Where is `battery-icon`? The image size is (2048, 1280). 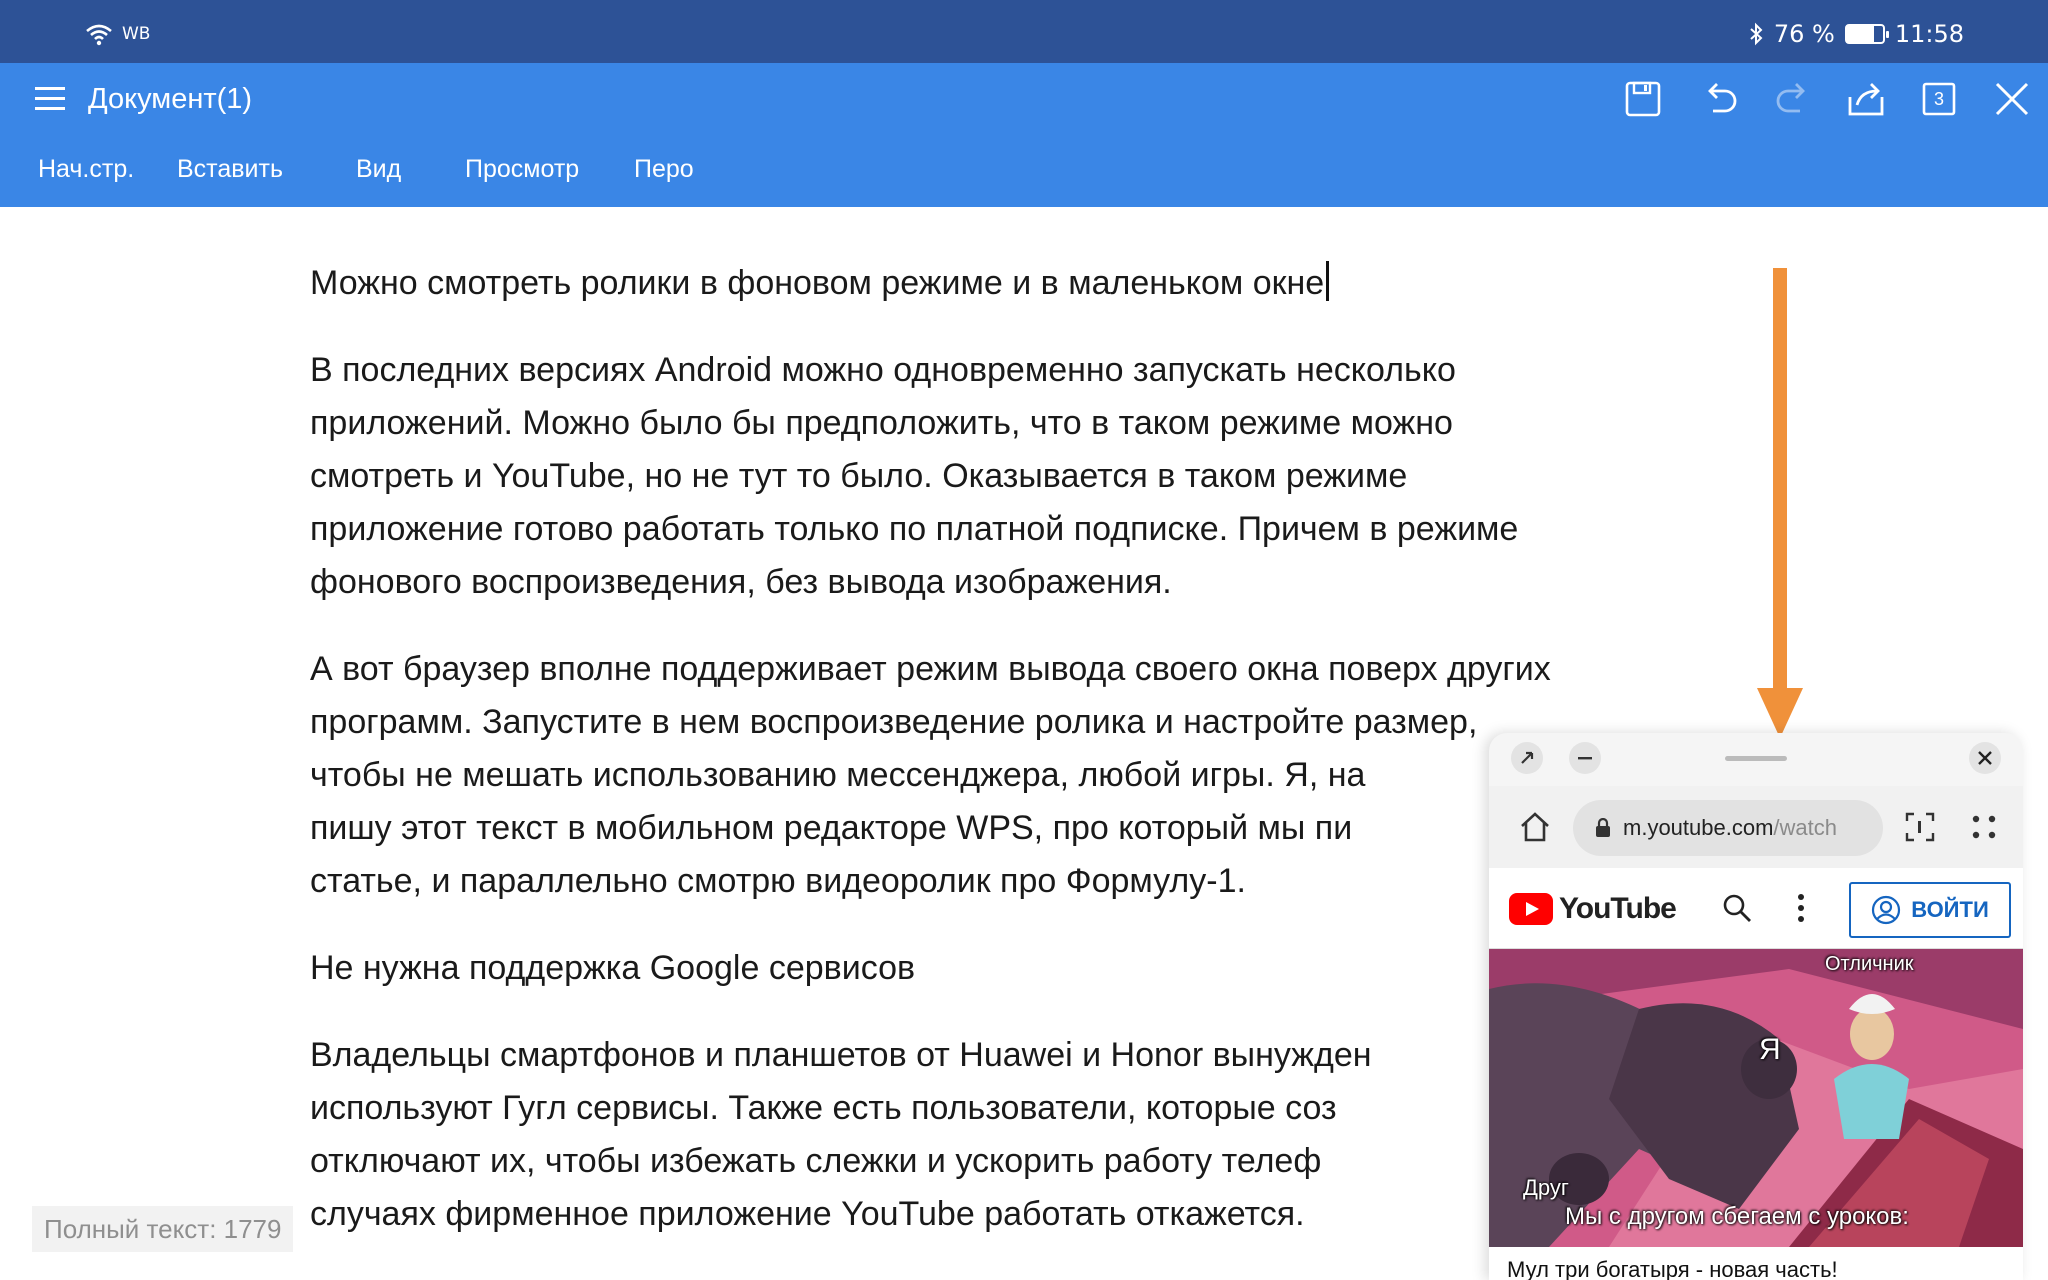 battery-icon is located at coordinates (1866, 34).